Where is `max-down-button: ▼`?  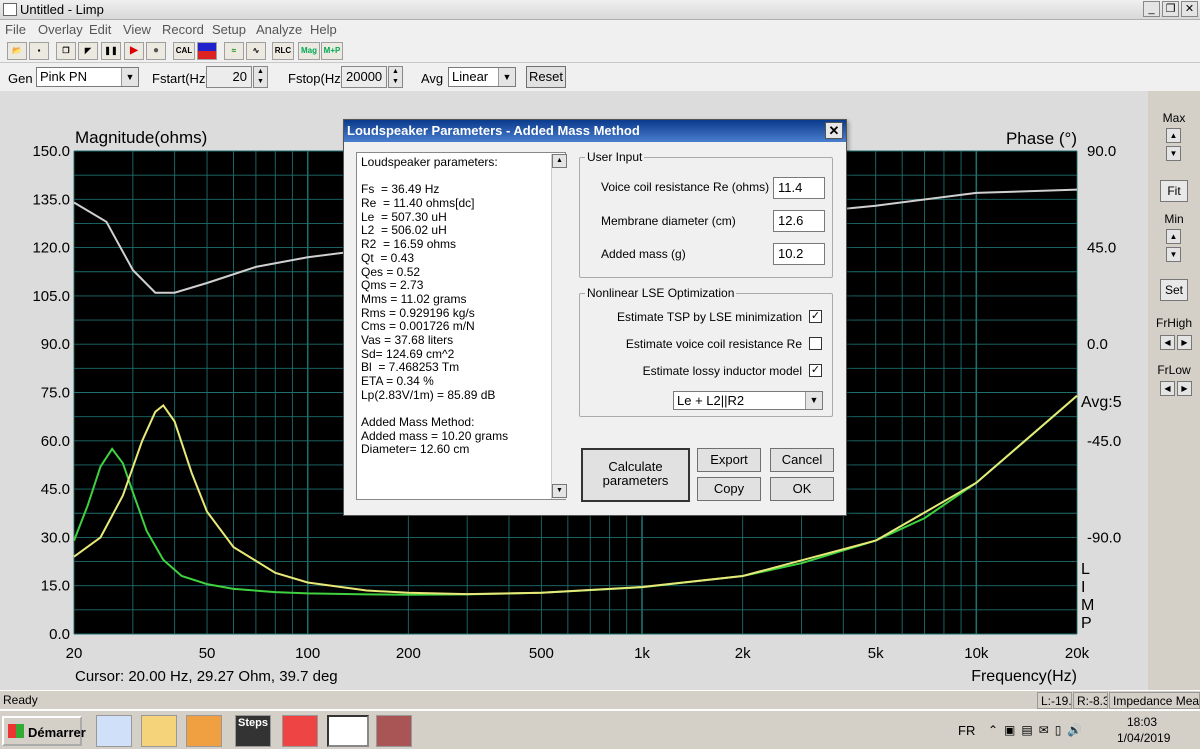 max-down-button: ▼ is located at coordinates (1173, 153).